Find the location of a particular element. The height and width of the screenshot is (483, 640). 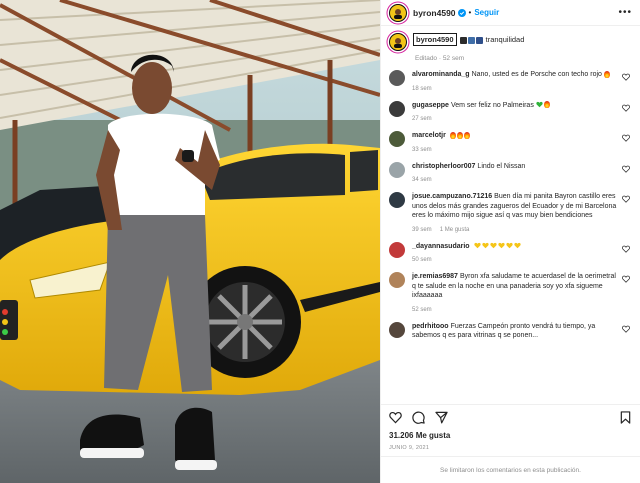

comment-time: 34 sem is located at coordinates (422, 180).